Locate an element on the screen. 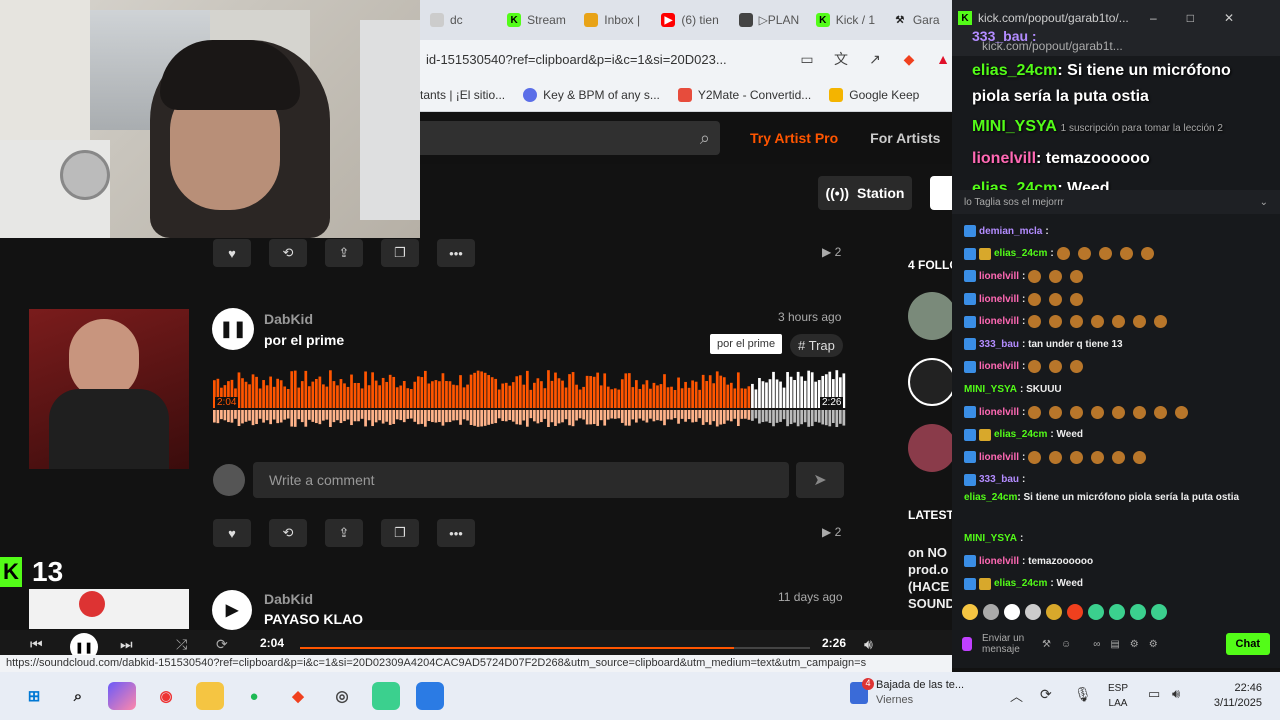  track-title: por el prime is located at coordinates (304, 340).